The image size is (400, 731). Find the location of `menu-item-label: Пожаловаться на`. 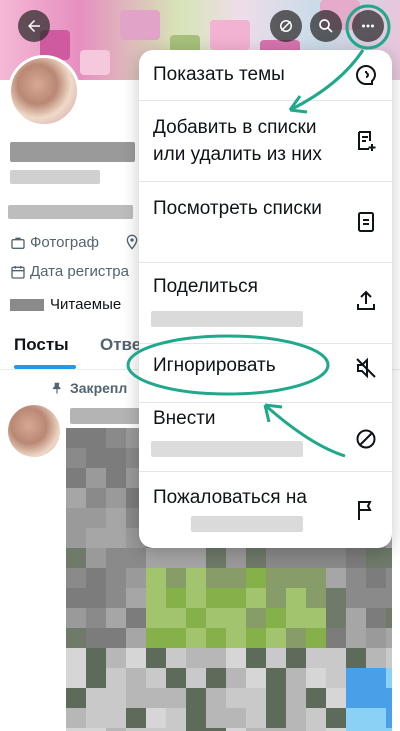

menu-item-label: Пожаловаться на is located at coordinates (230, 497).